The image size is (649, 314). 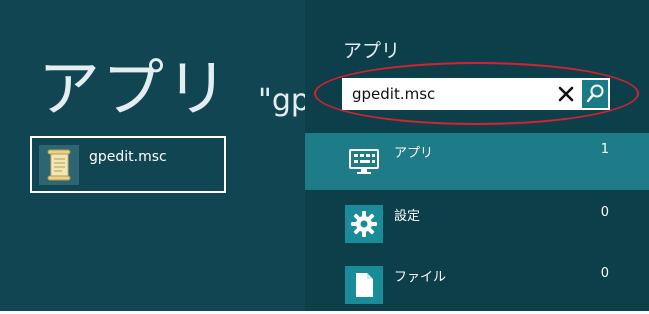 What do you see at coordinates (364, 224) in the screenshot?
I see `gear-icon` at bounding box center [364, 224].